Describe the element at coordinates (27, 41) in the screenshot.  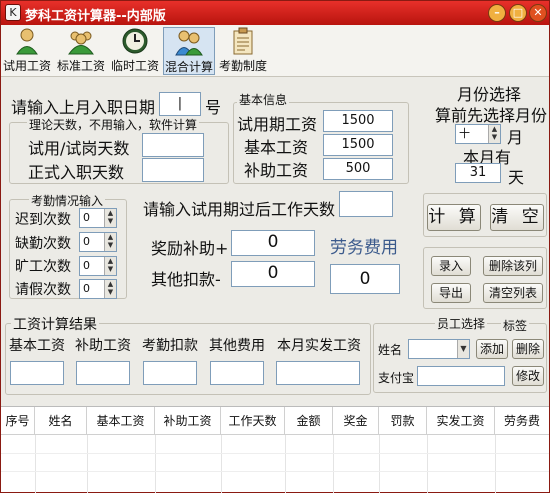
I see `single-person-icon` at that location.